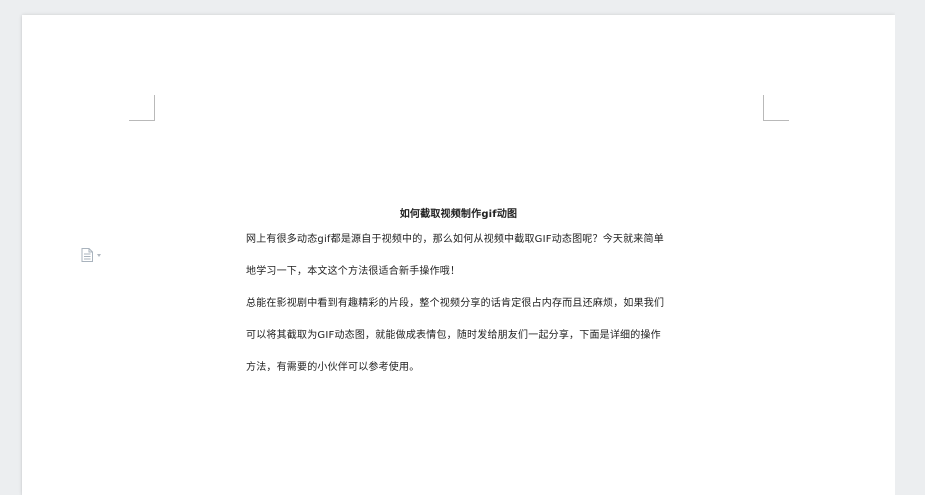  Describe the element at coordinates (776, 108) in the screenshot. I see `top-right-crop-mark` at that location.